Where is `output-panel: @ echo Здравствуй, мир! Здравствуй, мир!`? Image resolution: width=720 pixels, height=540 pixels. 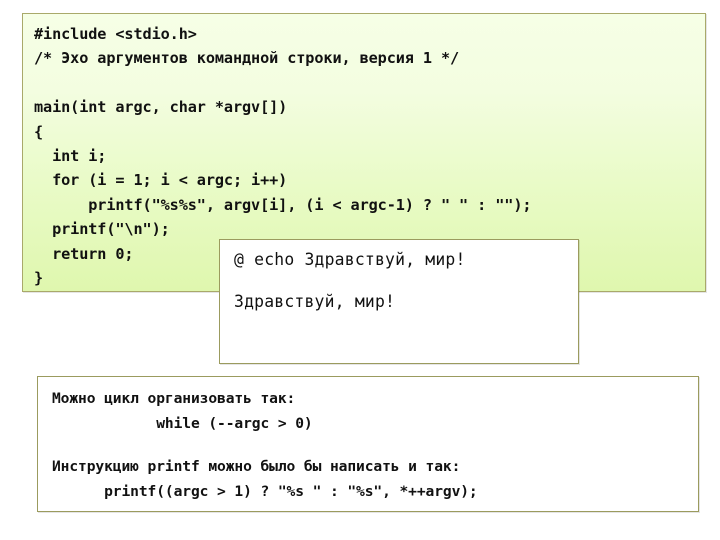
output-panel: @ echo Здравствуй, мир! Здравствуй, мир! is located at coordinates (399, 301).